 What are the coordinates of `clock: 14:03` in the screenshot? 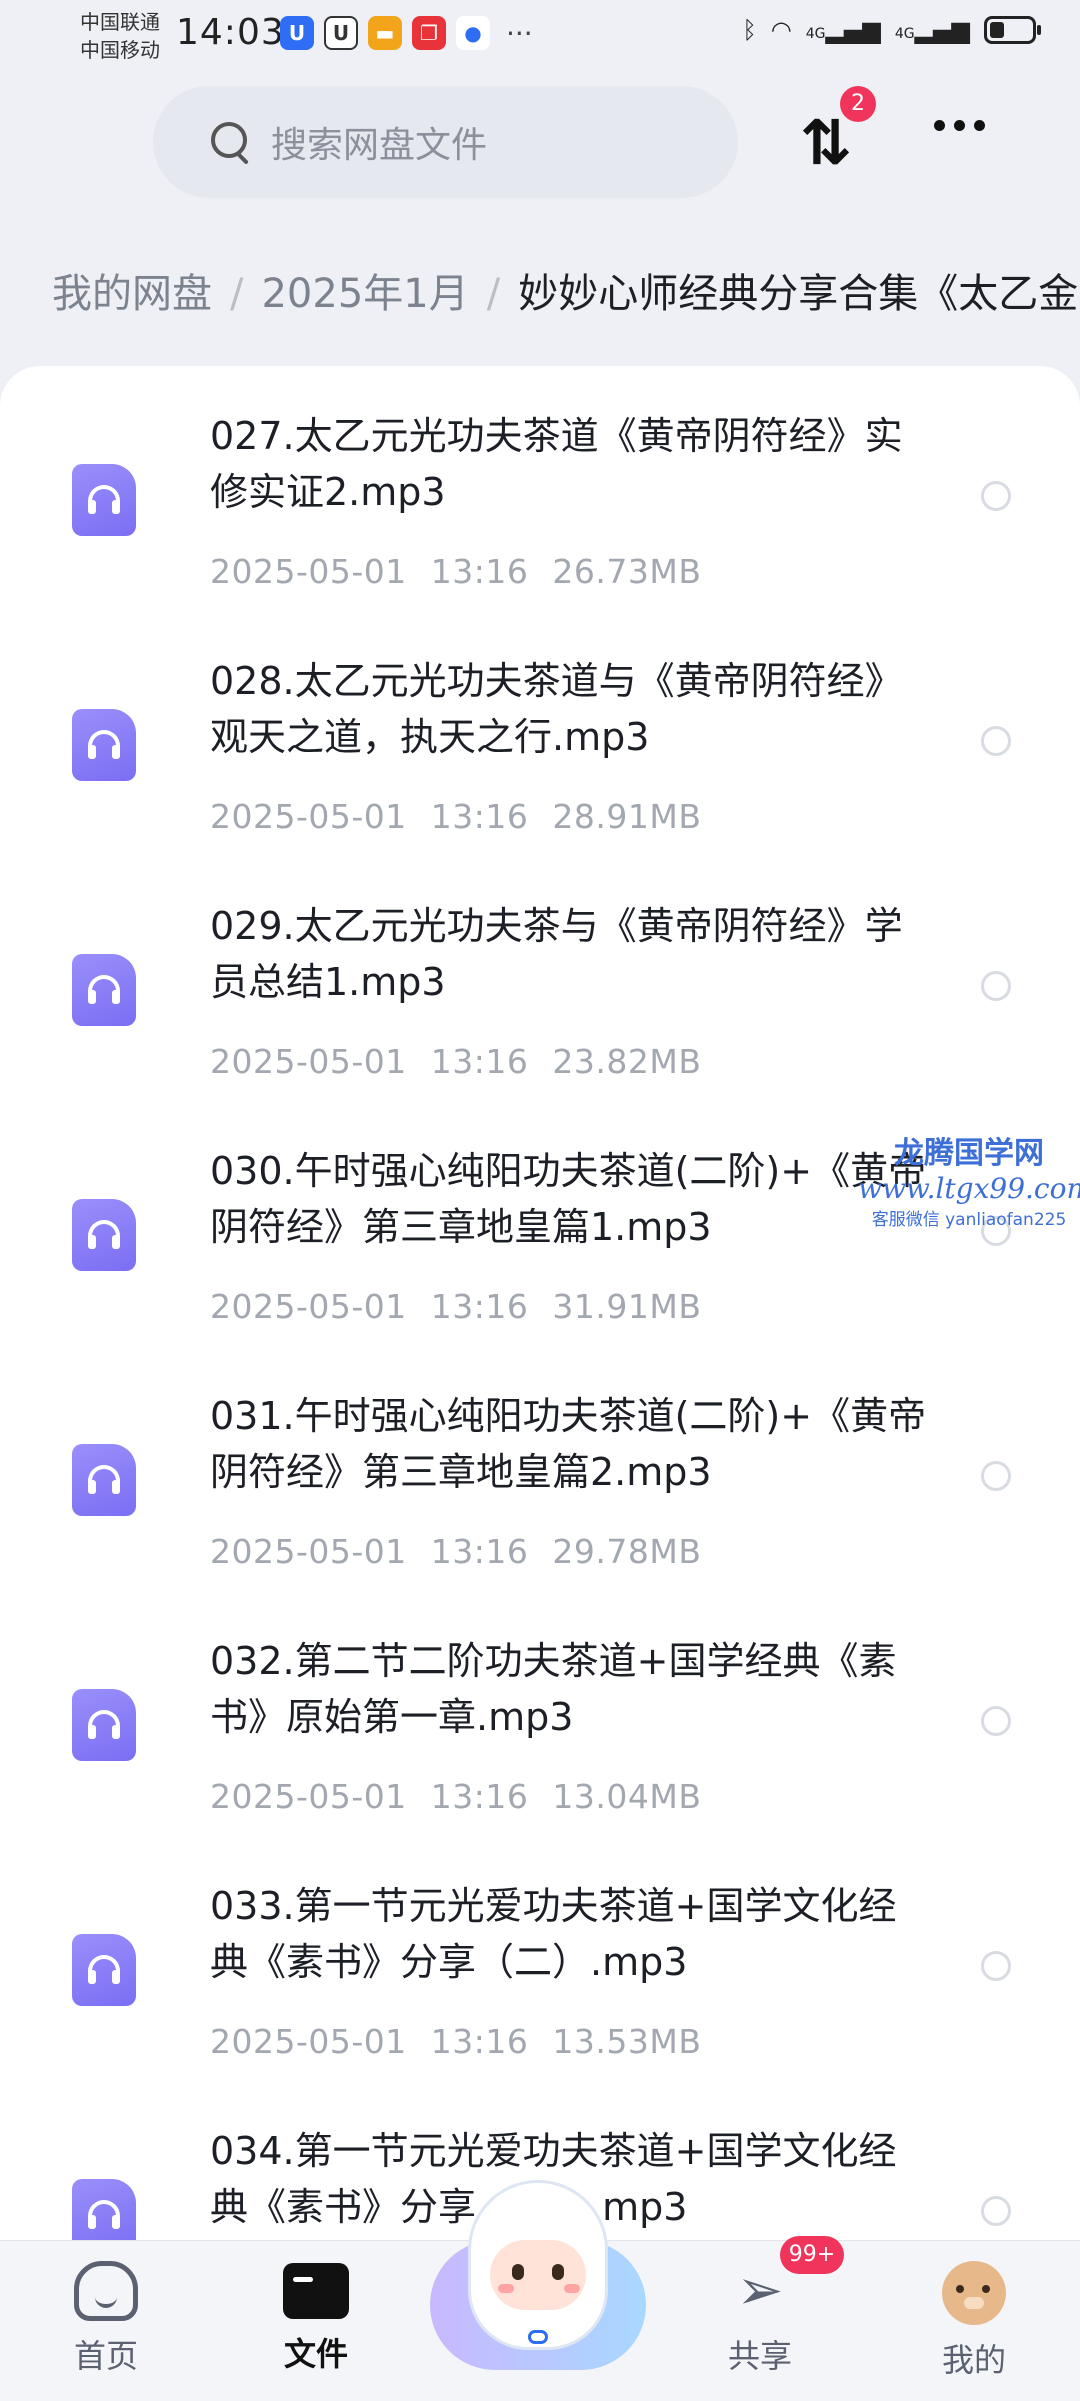 It's located at (230, 32).